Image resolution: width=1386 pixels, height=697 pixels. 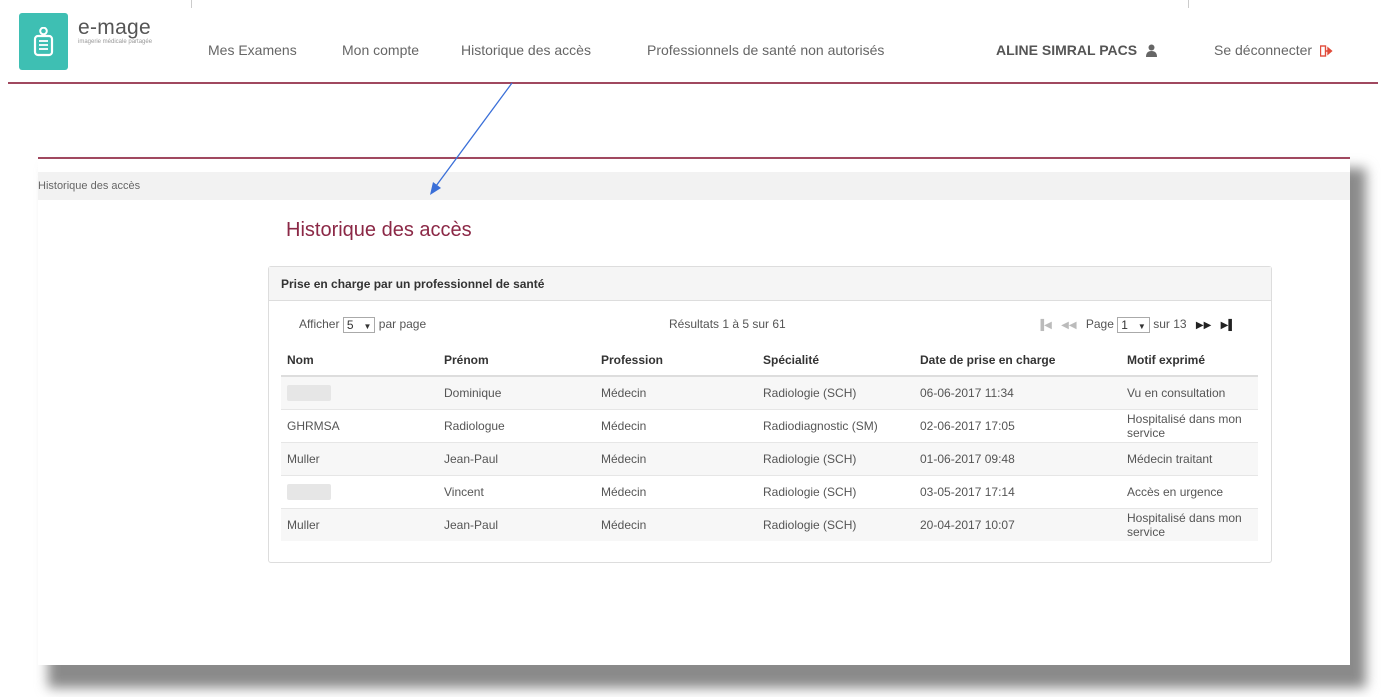 I want to click on page-size-control: Afficher 5 ▼ par page, so click(x=362, y=325).